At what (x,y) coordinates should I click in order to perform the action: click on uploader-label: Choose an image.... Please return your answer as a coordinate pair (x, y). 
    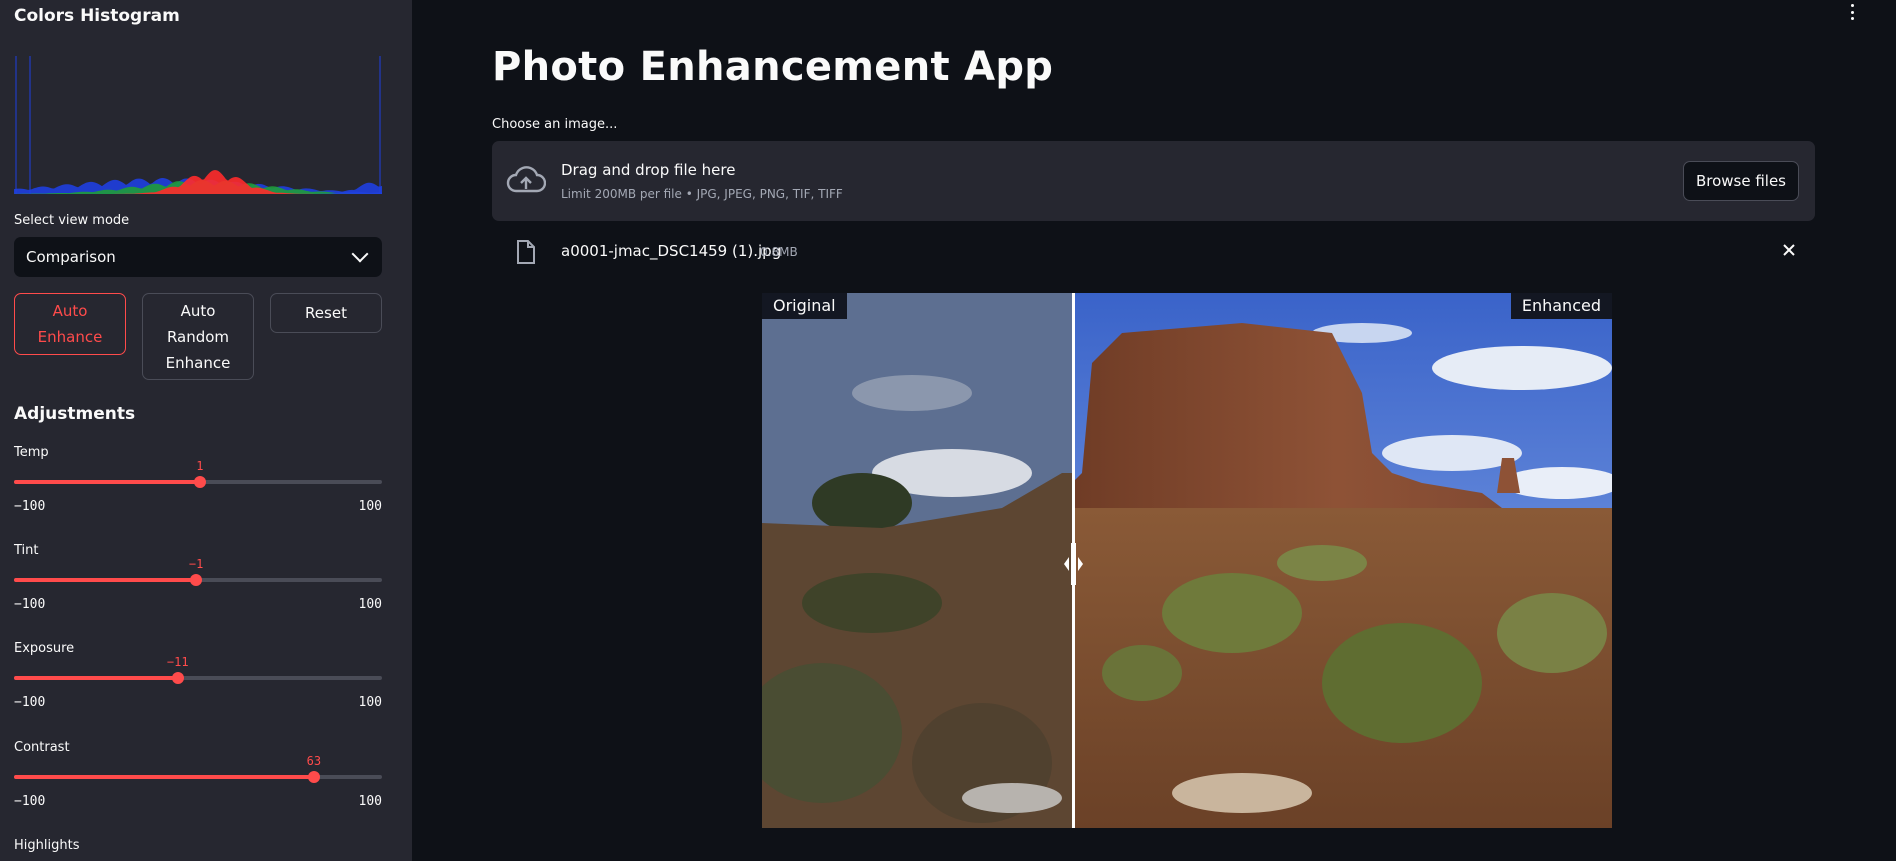
    Looking at the image, I should click on (555, 124).